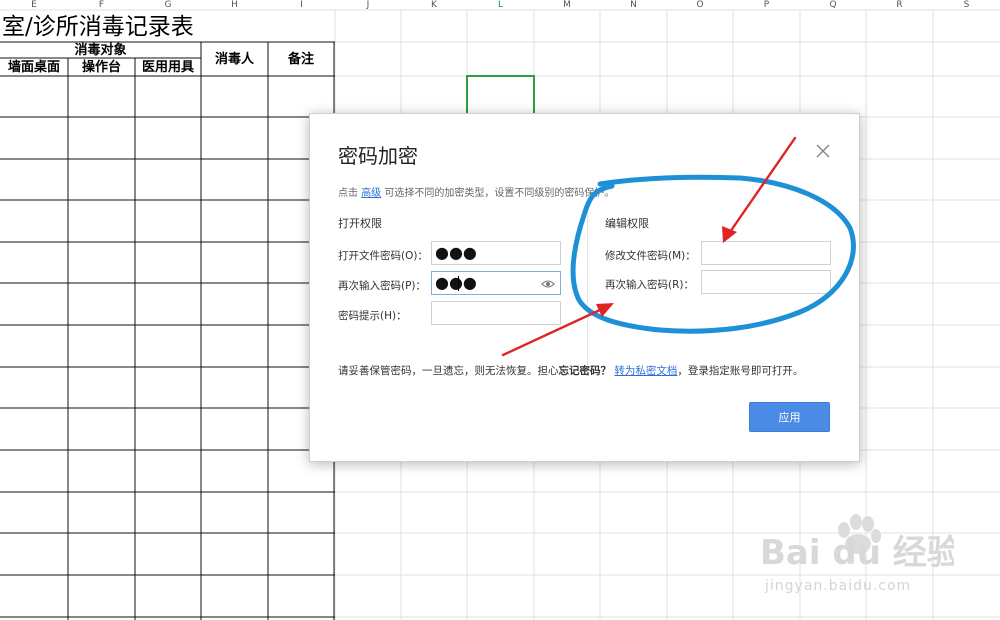 Image resolution: width=1000 pixels, height=620 pixels. Describe the element at coordinates (234, 5) in the screenshot. I see `column-header-h: H` at that location.